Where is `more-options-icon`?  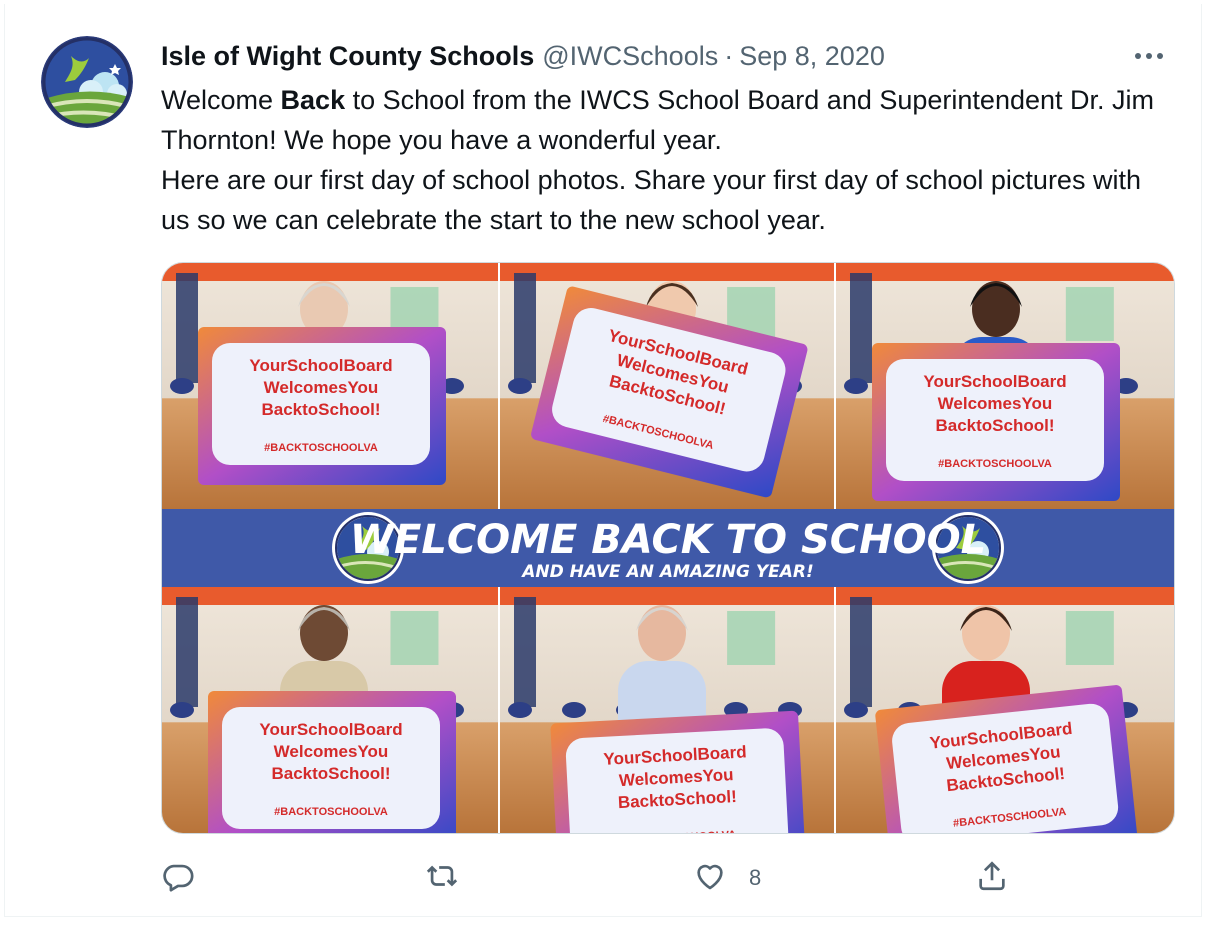
more-options-icon is located at coordinates (1149, 56).